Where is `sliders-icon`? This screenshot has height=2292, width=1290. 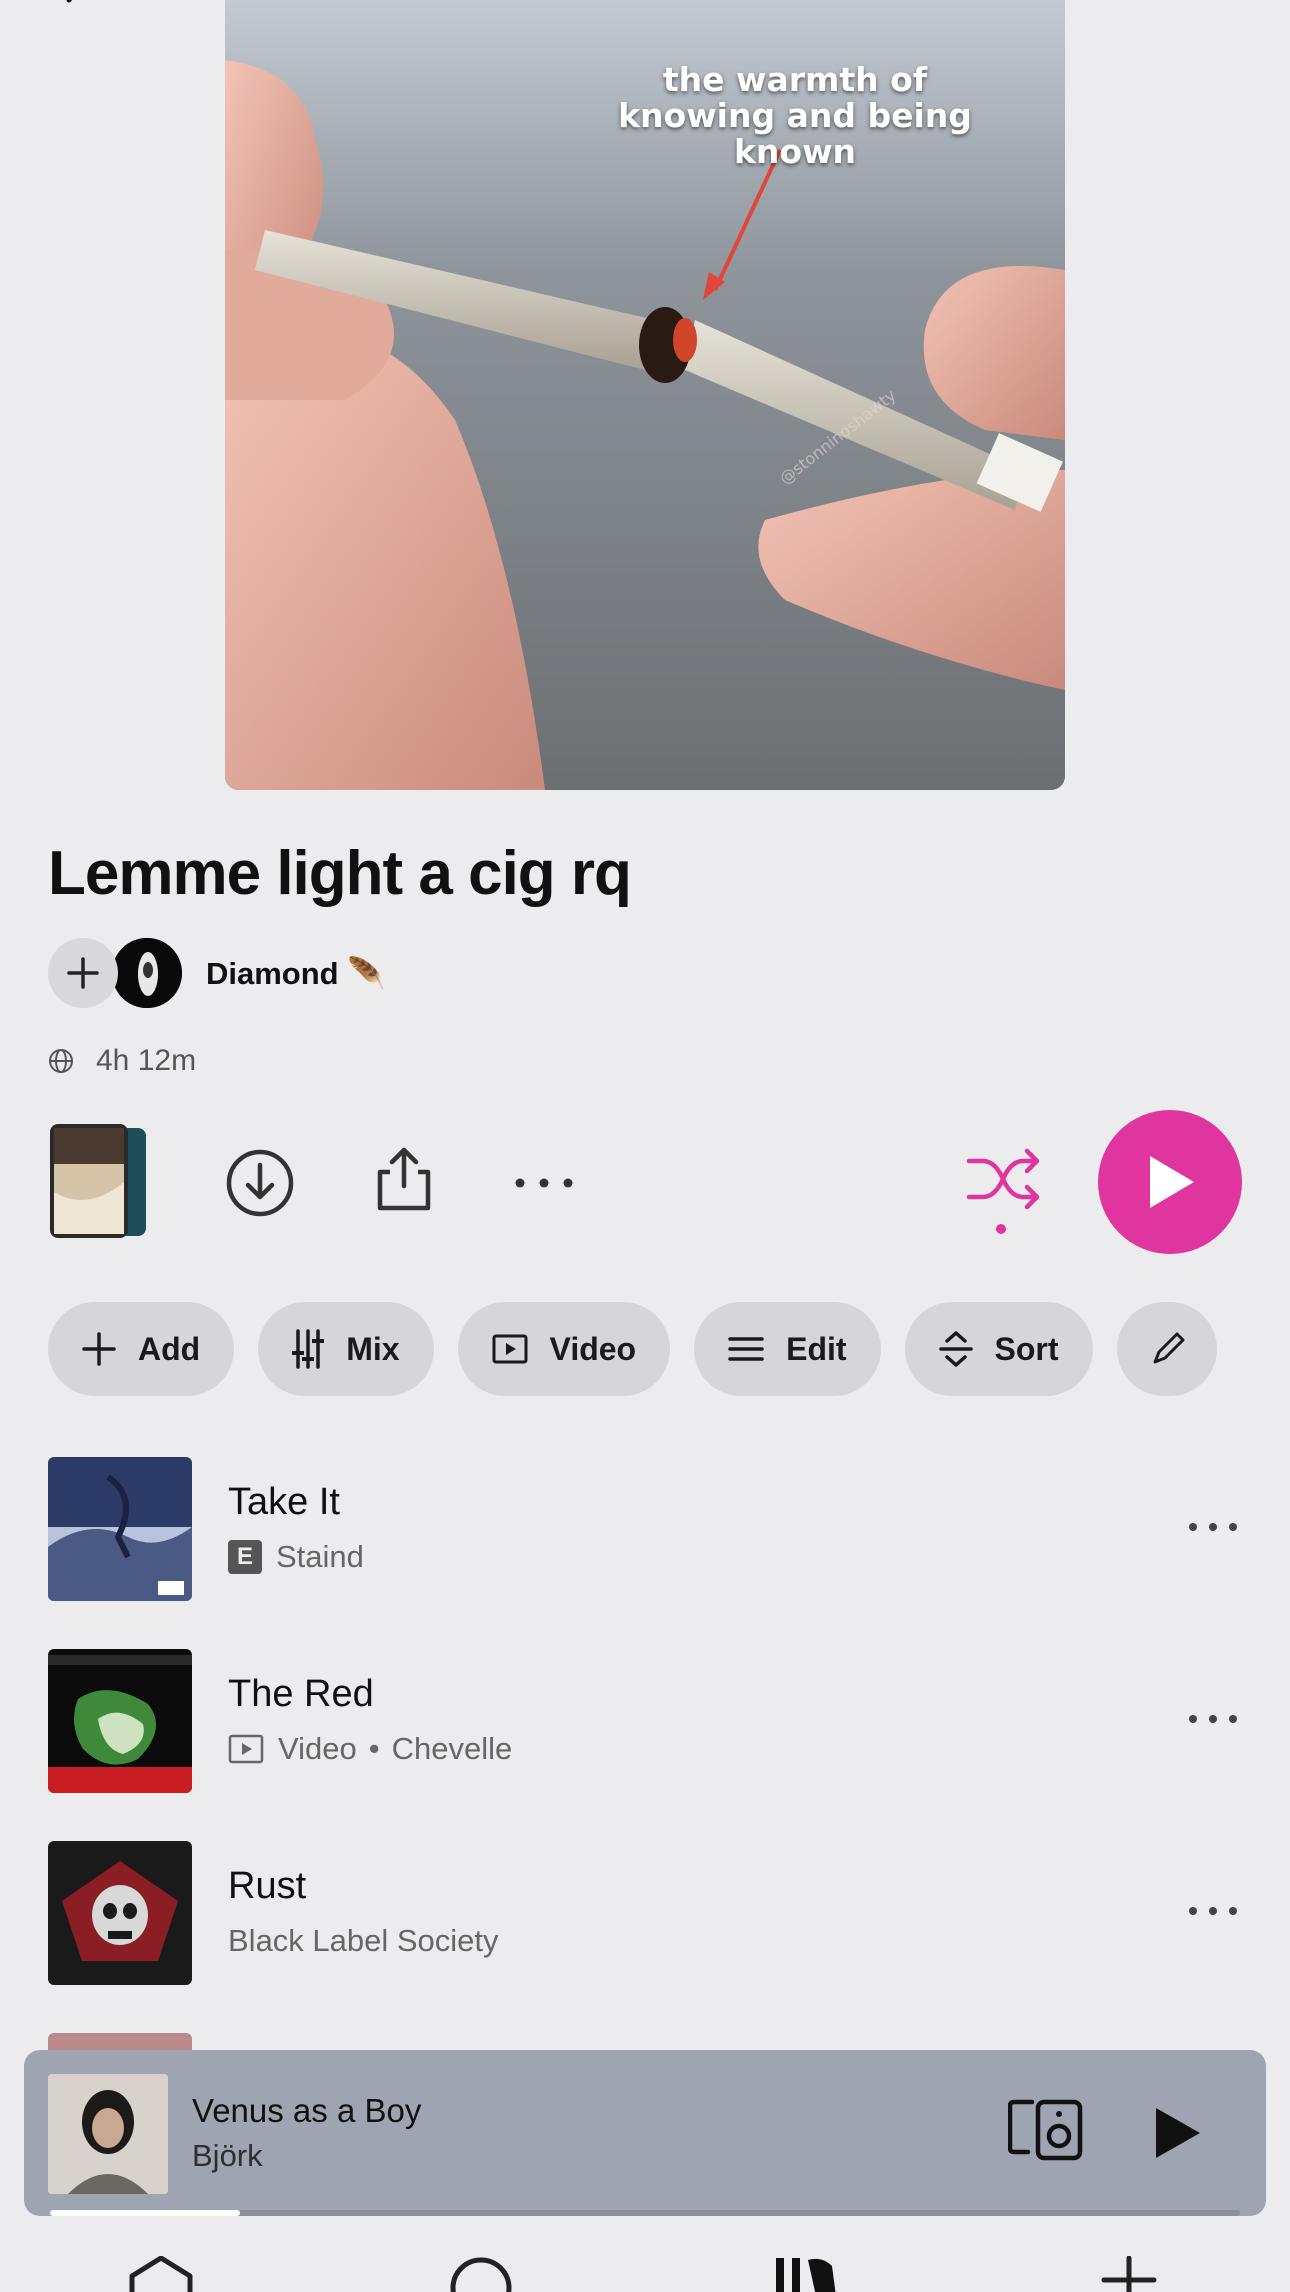 sliders-icon is located at coordinates (308, 1349).